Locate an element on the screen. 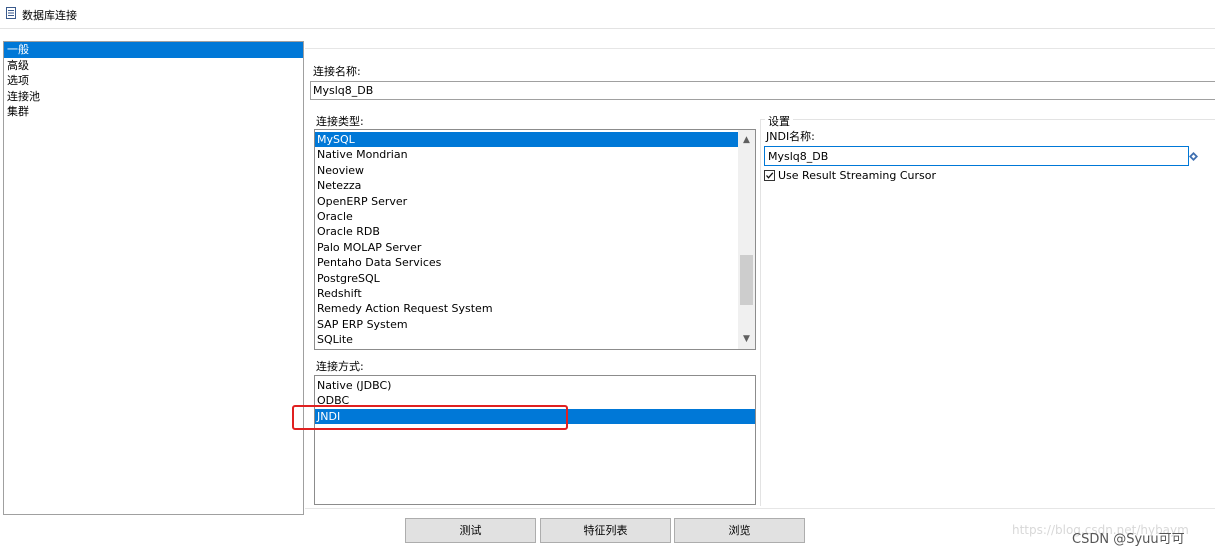 The height and width of the screenshot is (556, 1215). nav-item-advanced: 高级 is located at coordinates (153, 66).